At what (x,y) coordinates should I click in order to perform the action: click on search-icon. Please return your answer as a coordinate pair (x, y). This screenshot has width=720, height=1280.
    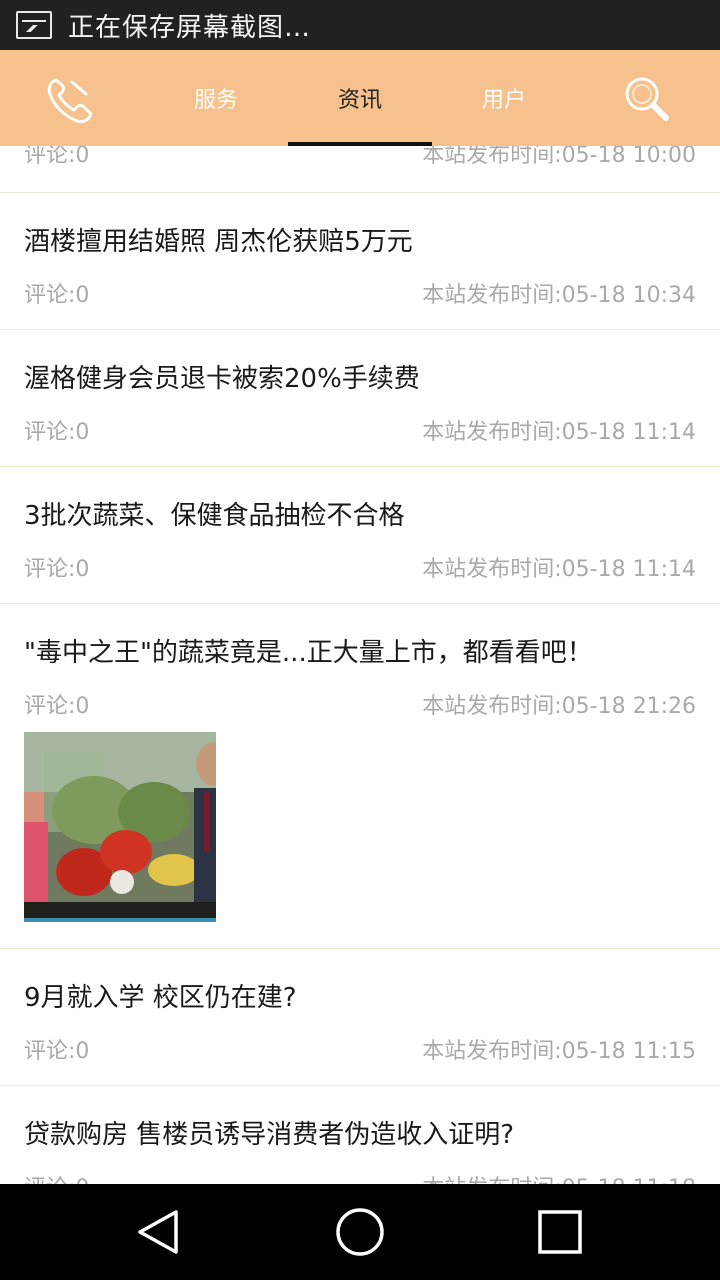
    Looking at the image, I should click on (648, 100).